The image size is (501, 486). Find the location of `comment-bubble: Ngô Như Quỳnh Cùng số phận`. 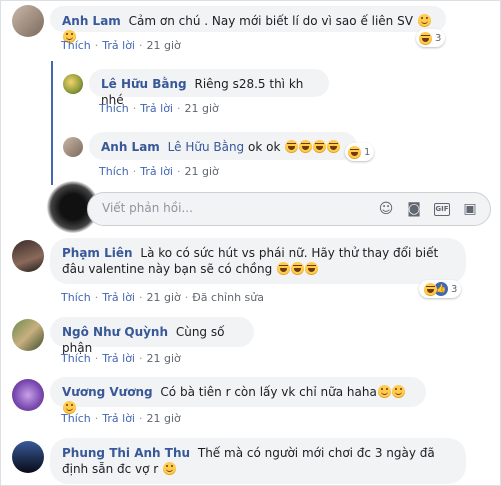

comment-bubble: Ngô Như Quỳnh Cùng số phận is located at coordinates (152, 336).